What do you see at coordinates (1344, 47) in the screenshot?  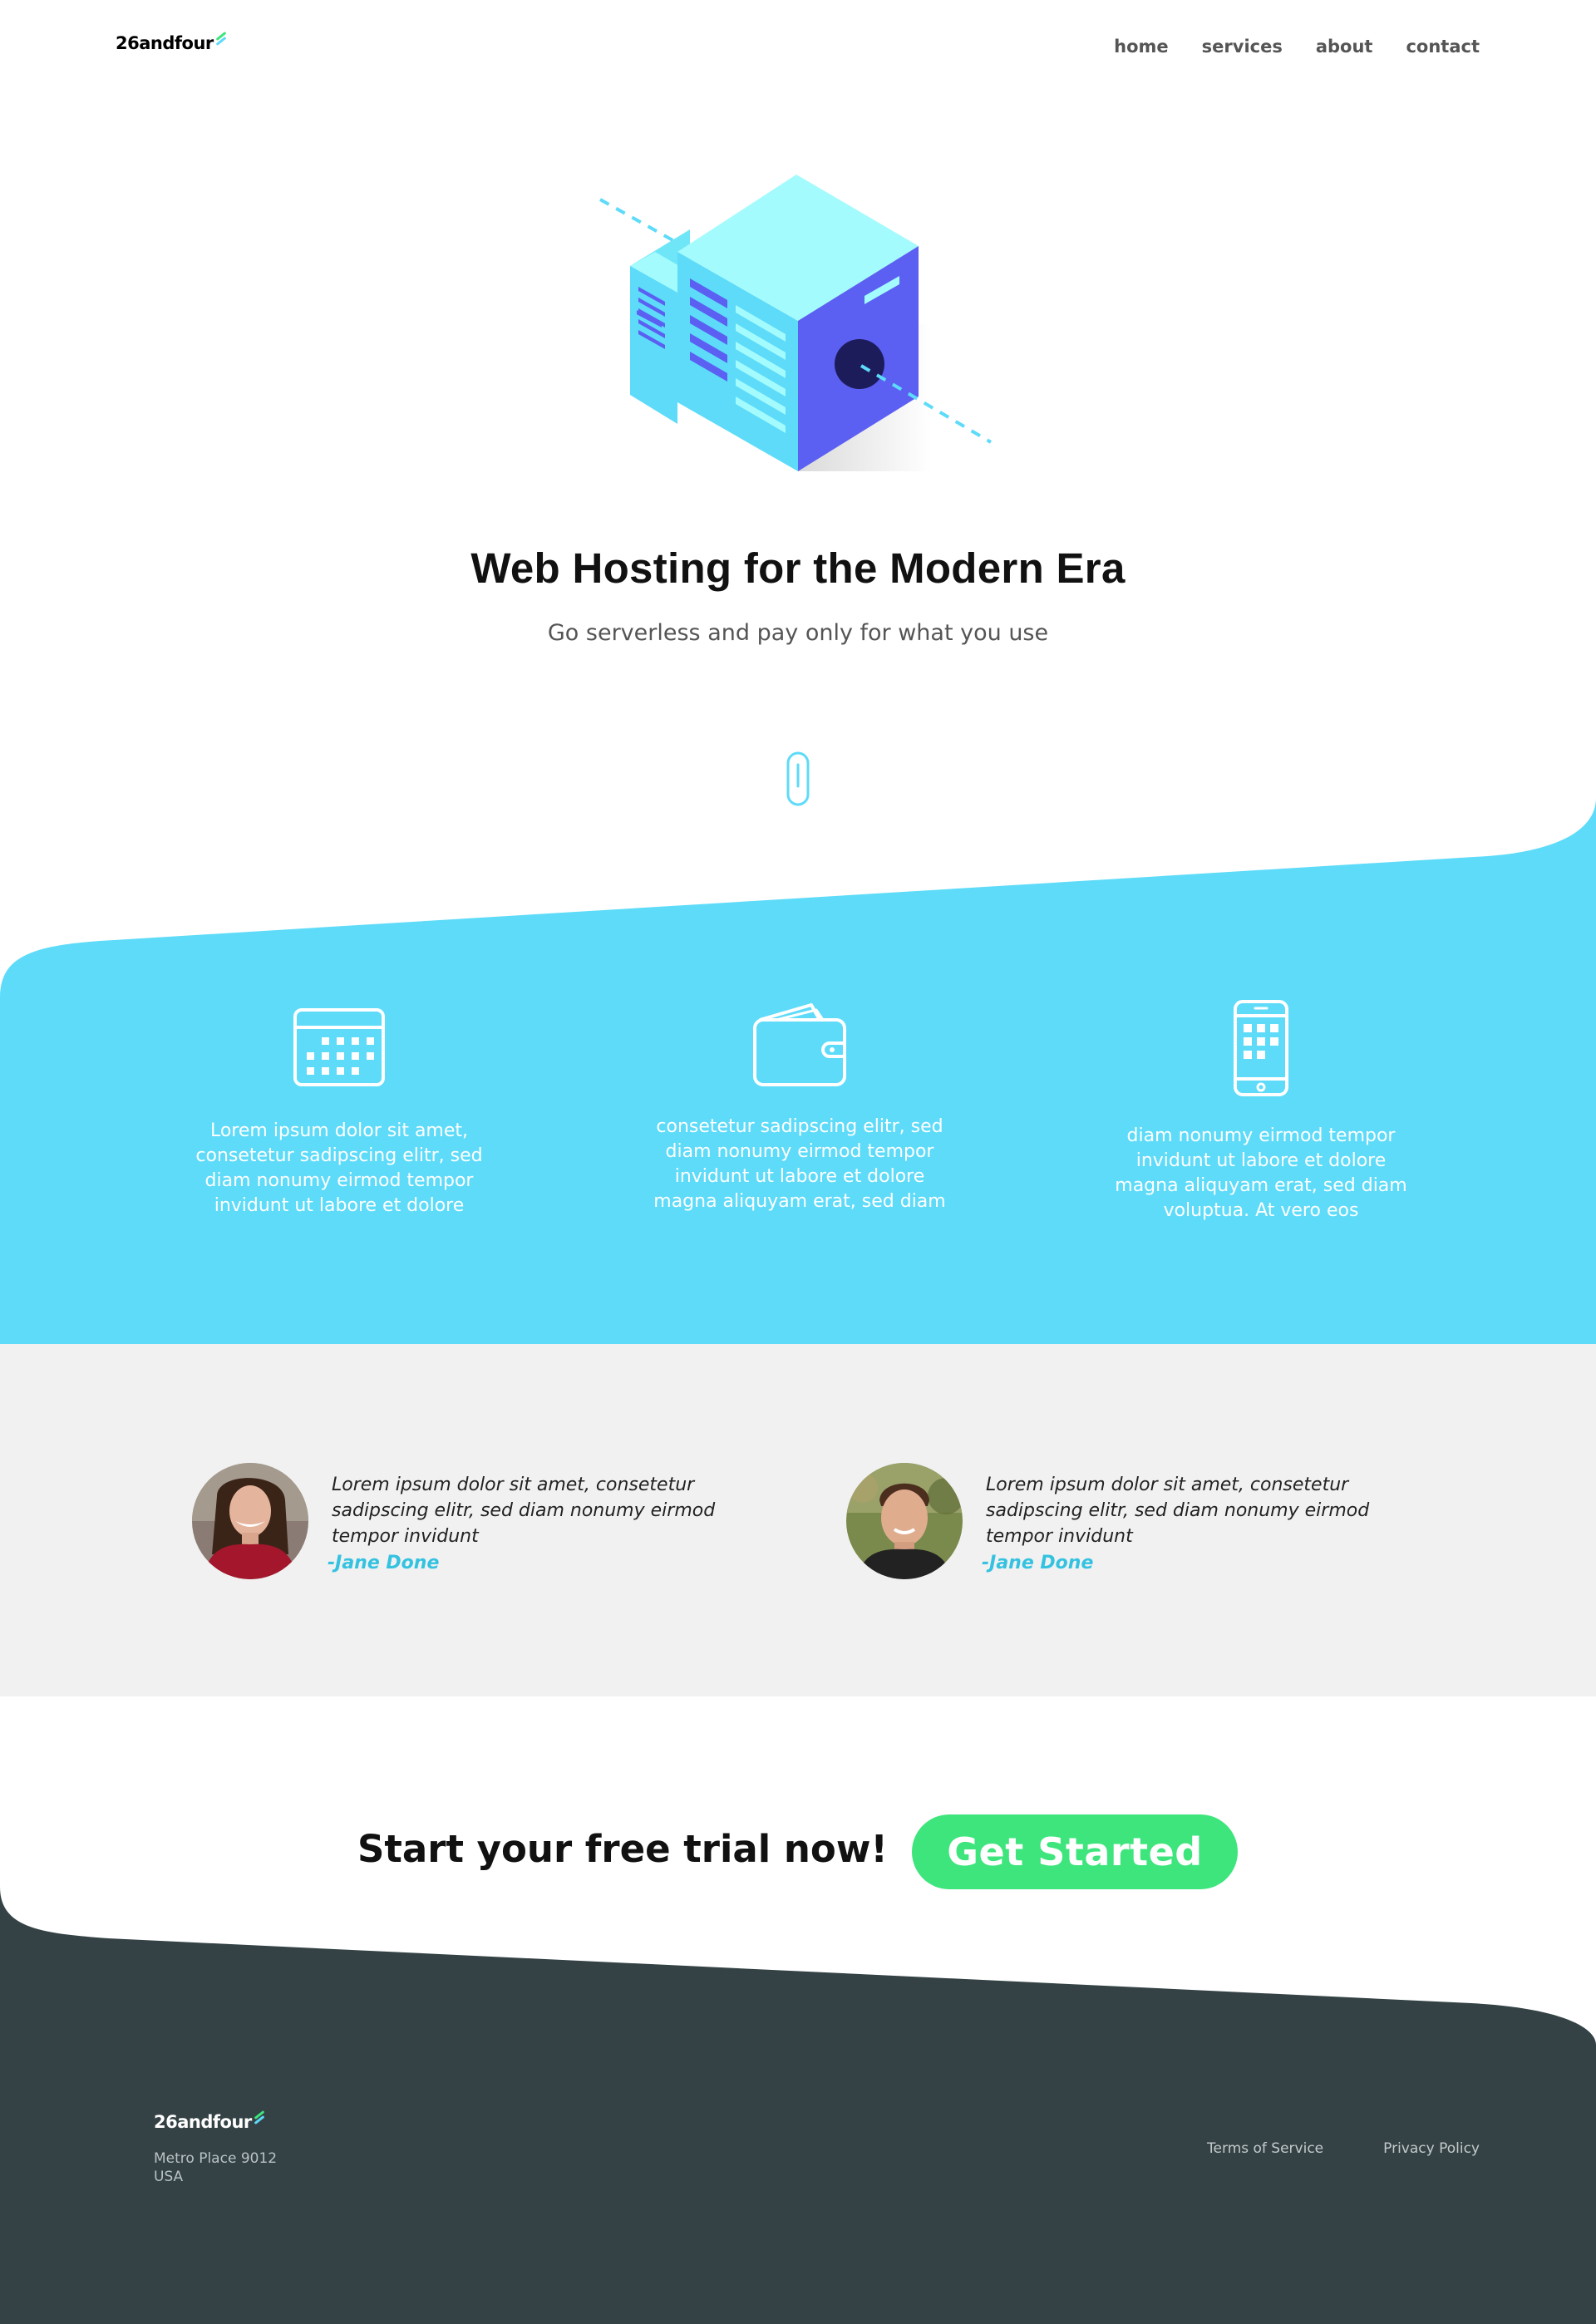 I see `nav-link-about: about` at bounding box center [1344, 47].